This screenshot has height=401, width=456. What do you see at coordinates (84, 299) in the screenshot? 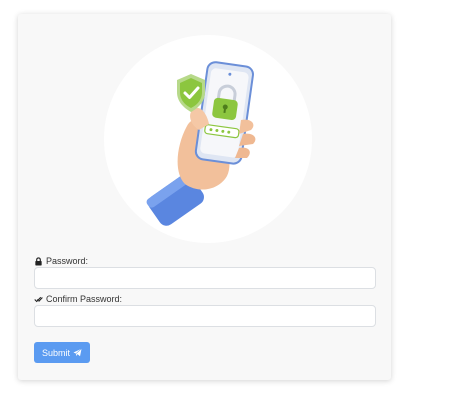
I see `confirm-password-label-text: Confirm Password:` at bounding box center [84, 299].